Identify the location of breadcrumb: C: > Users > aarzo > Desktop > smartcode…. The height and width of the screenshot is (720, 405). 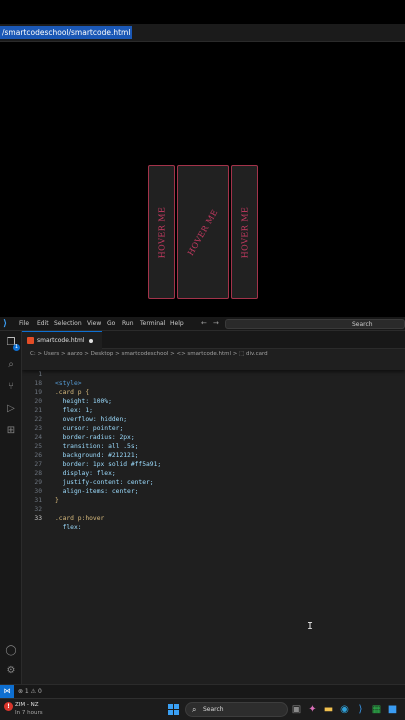
(213, 354).